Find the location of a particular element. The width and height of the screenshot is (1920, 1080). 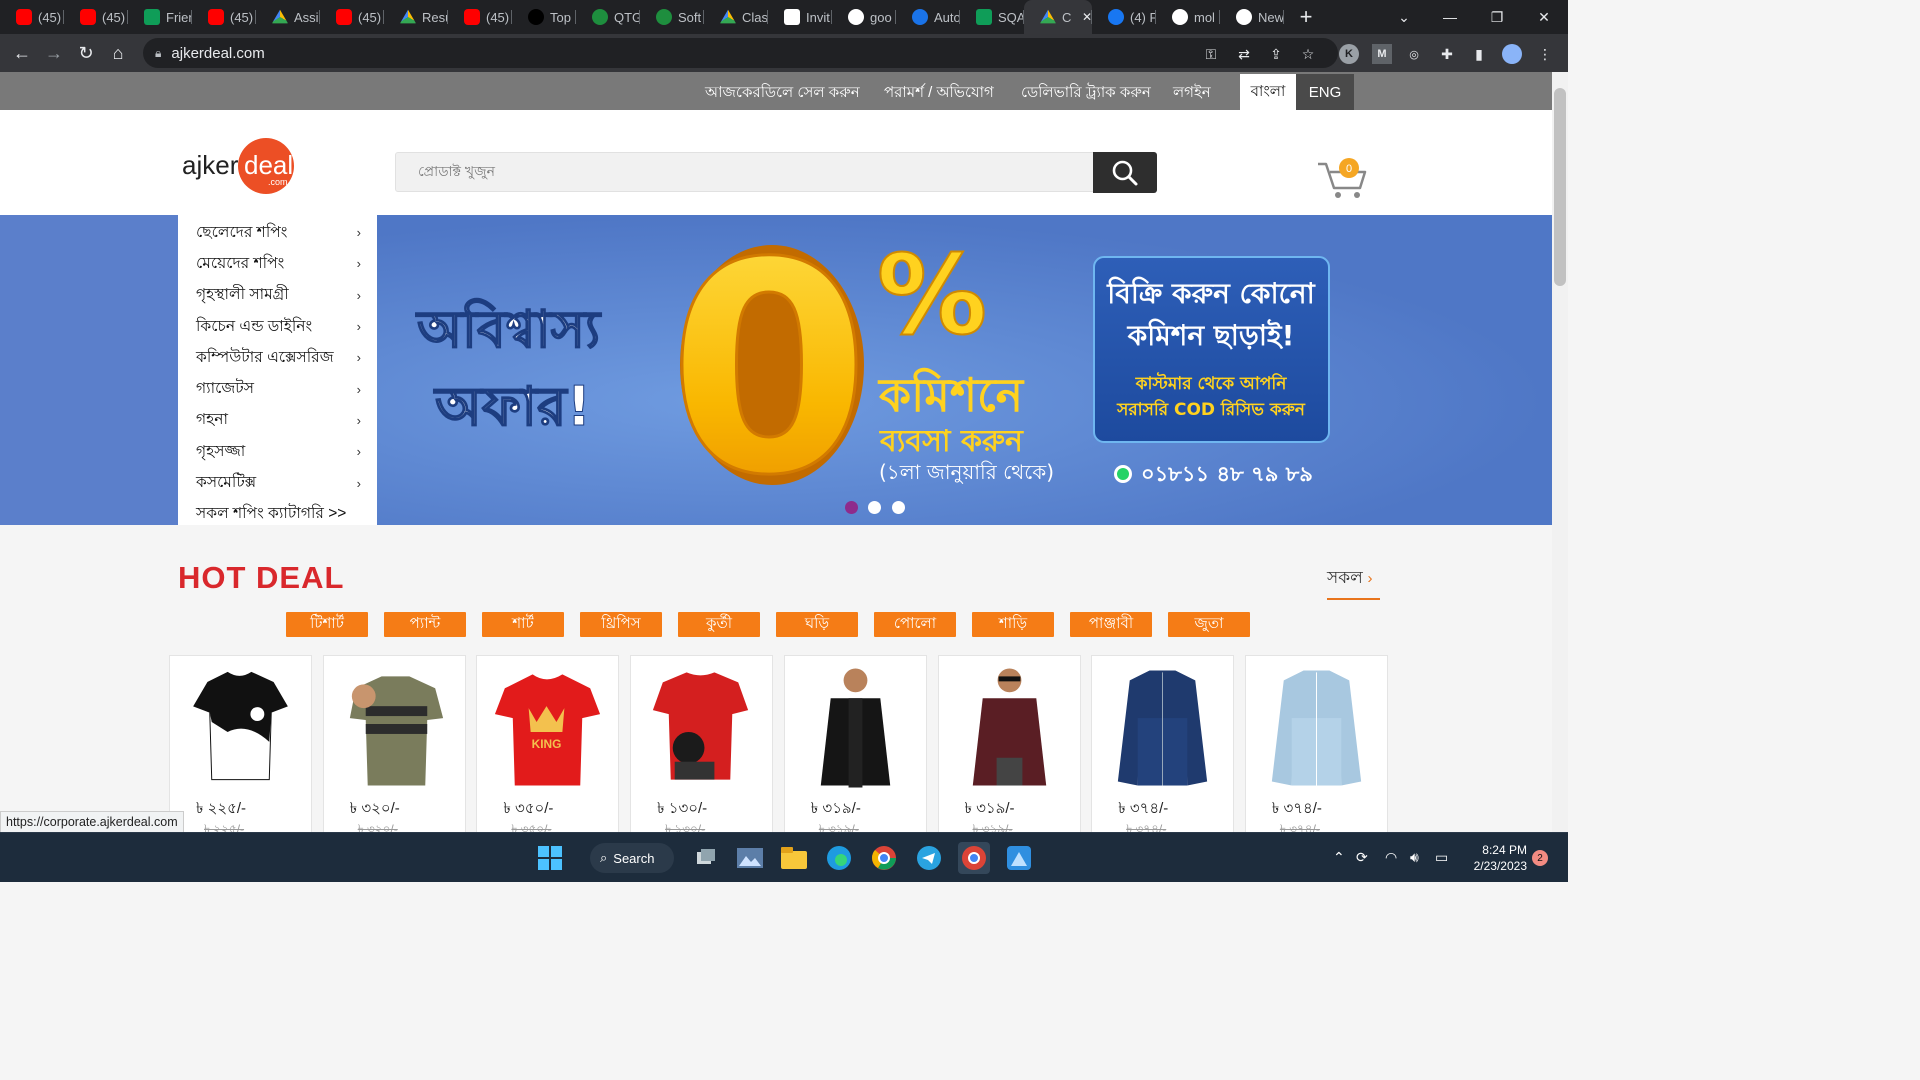

sell-link: আজকেরডিলে সেল করুন is located at coordinates (782, 93).